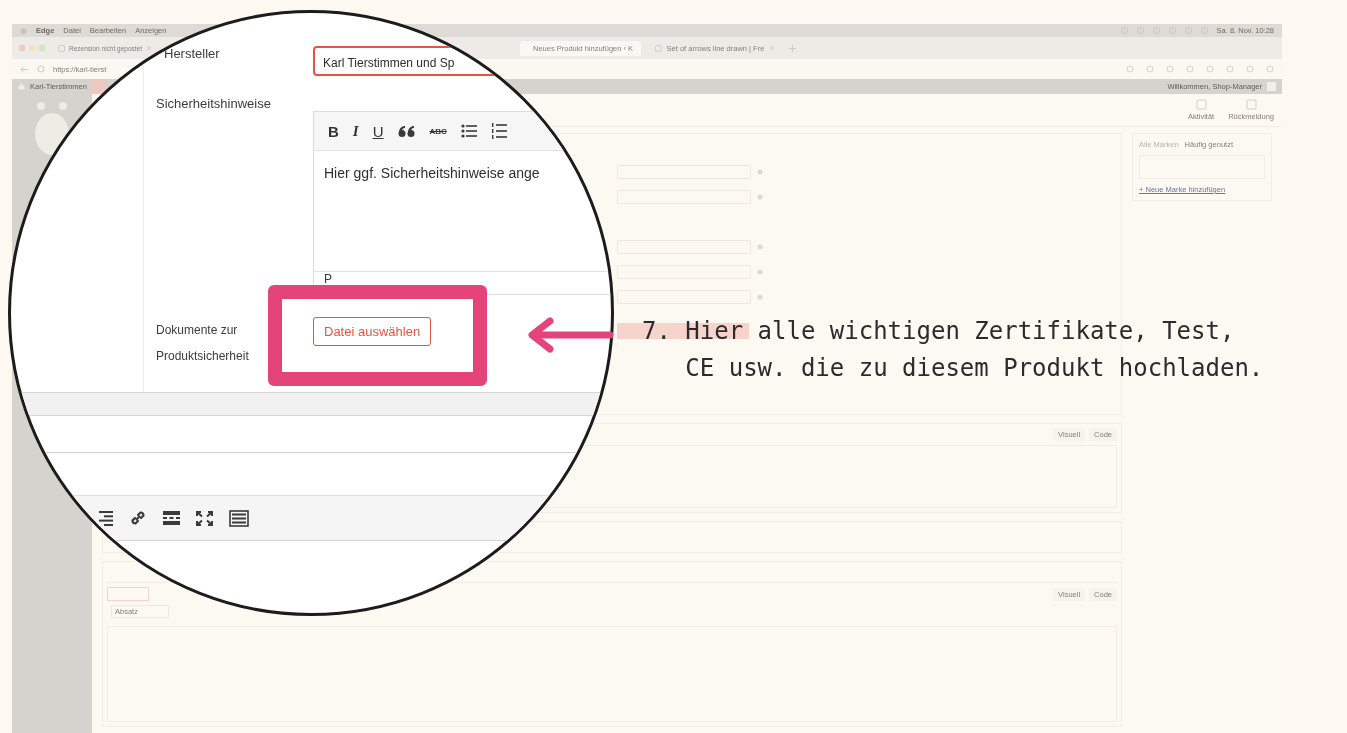 The width and height of the screenshot is (1347, 733). Describe the element at coordinates (204, 518) in the screenshot. I see `fullscreen-icon` at that location.